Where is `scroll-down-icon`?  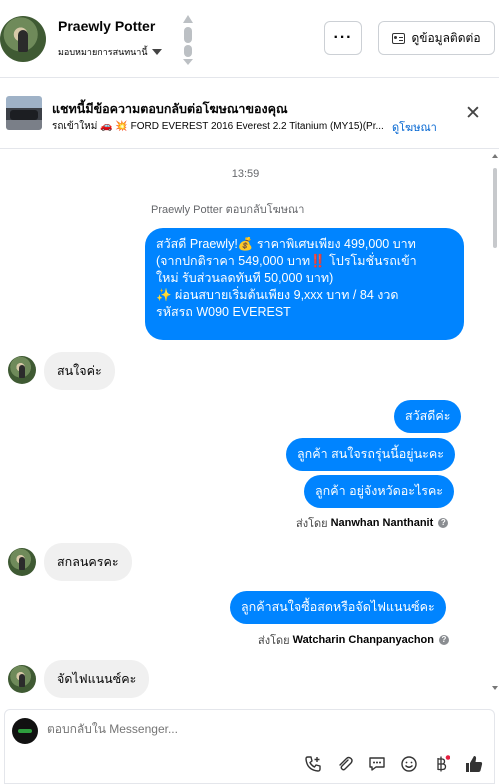
scroll-down-icon is located at coordinates (495, 688).